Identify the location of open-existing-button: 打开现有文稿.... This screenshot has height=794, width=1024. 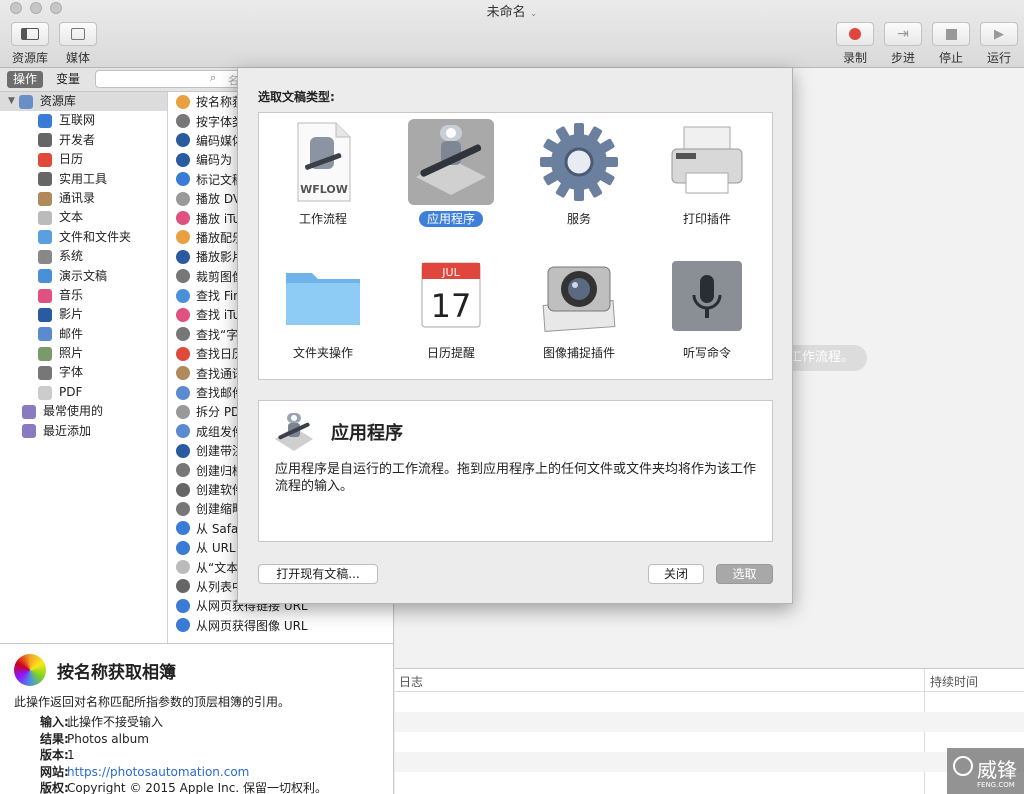
(318, 574).